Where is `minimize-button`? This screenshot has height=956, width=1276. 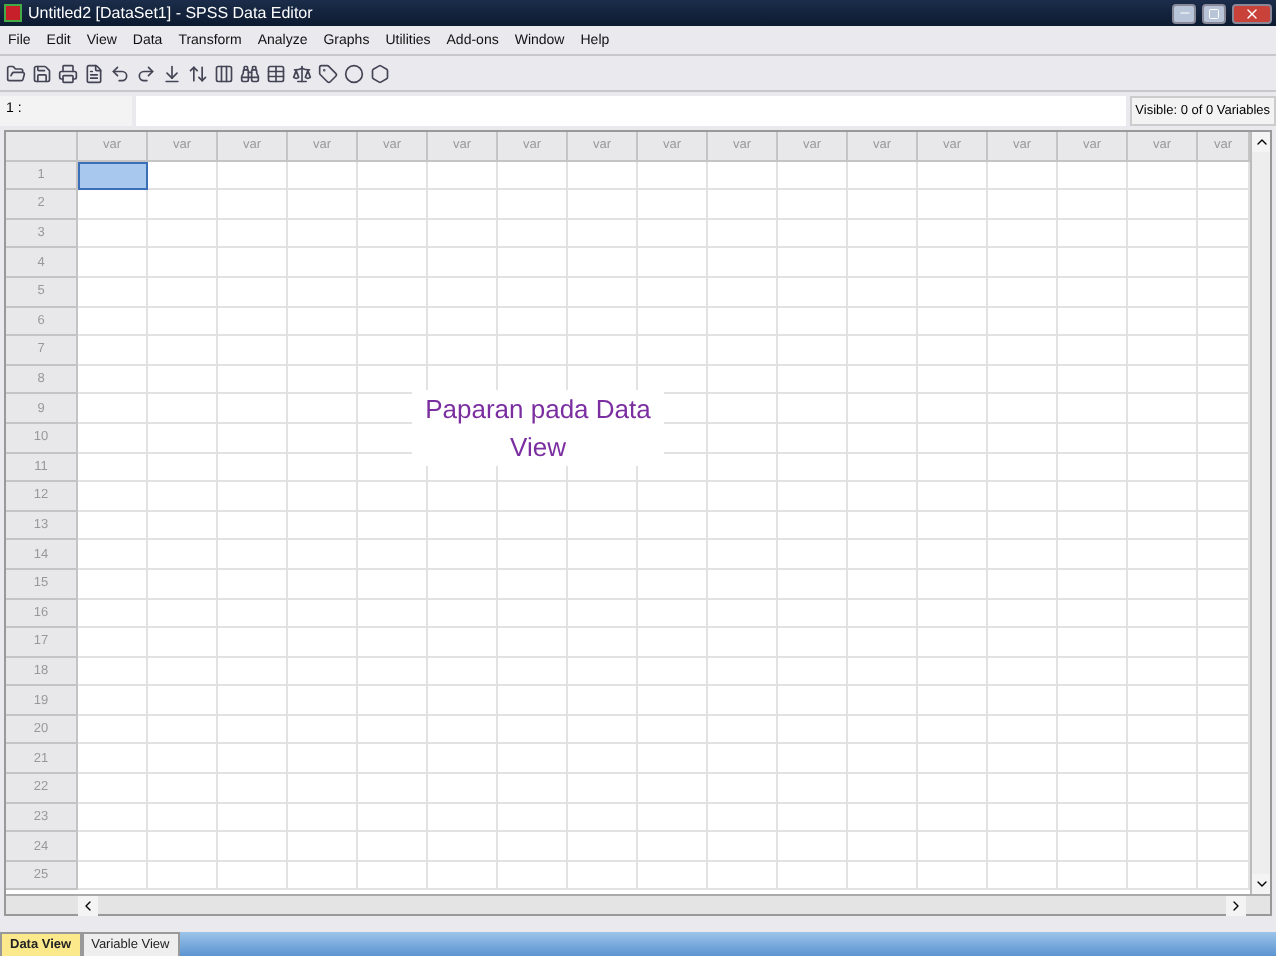
minimize-button is located at coordinates (1184, 13).